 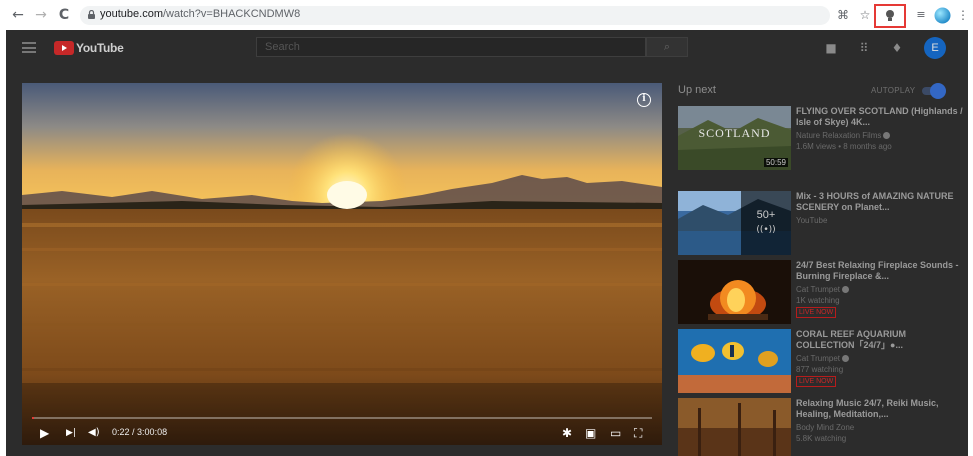 I want to click on mix-playlist-icon: ((•)), so click(x=766, y=230).